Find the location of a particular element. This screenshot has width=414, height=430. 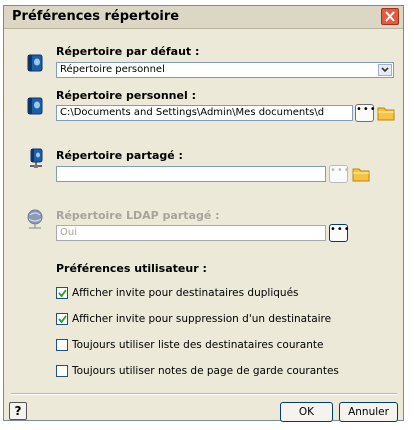

shared-directory-label: Répertoire partagé : is located at coordinates (119, 155).